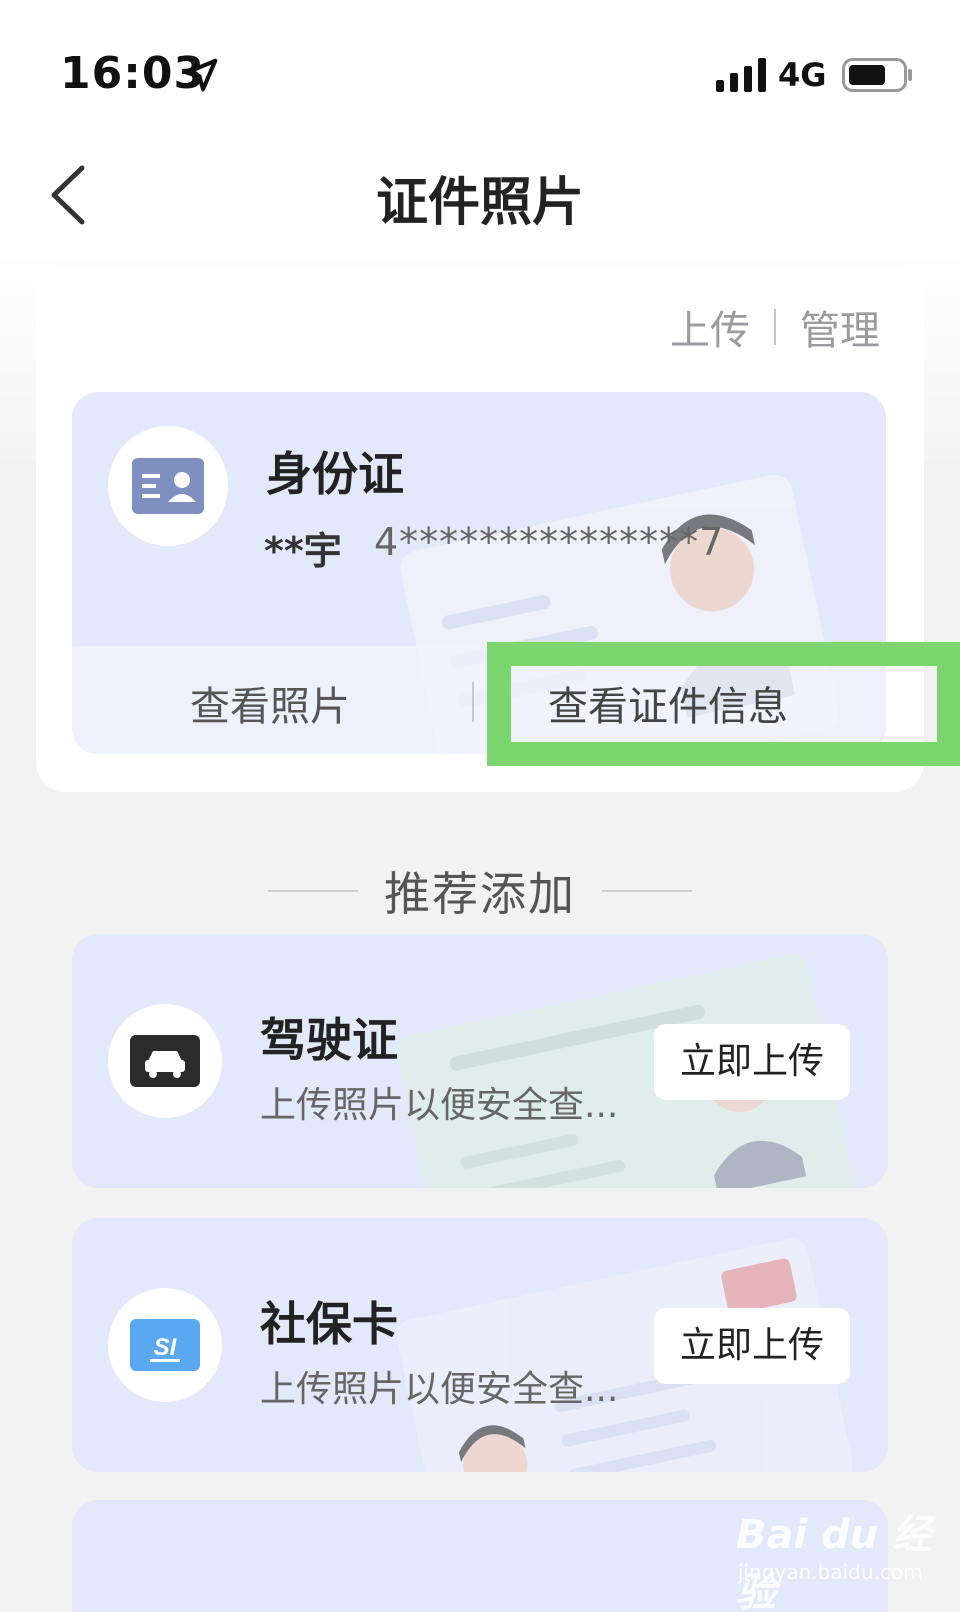 The width and height of the screenshot is (960, 1612). What do you see at coordinates (335, 474) in the screenshot?
I see `id-card-title: 身份证` at bounding box center [335, 474].